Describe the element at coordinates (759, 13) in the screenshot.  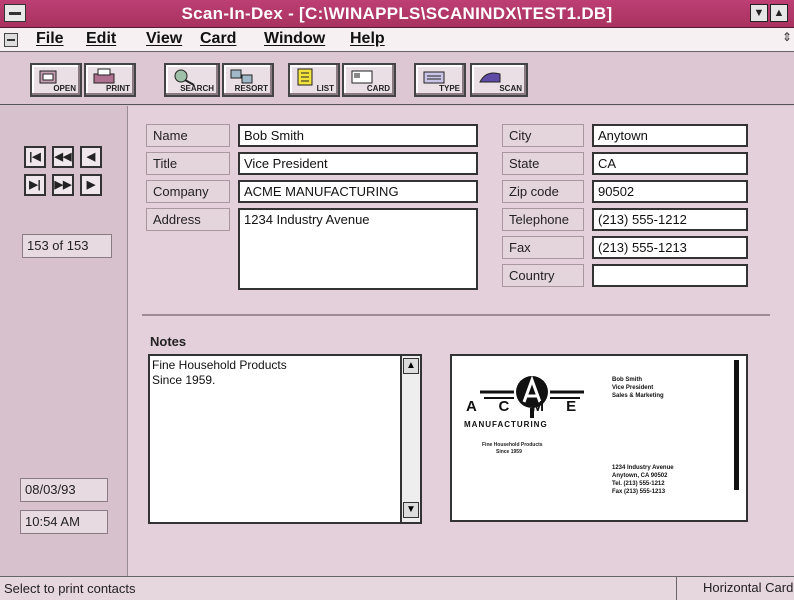
I see `minimize-button: ▼` at that location.